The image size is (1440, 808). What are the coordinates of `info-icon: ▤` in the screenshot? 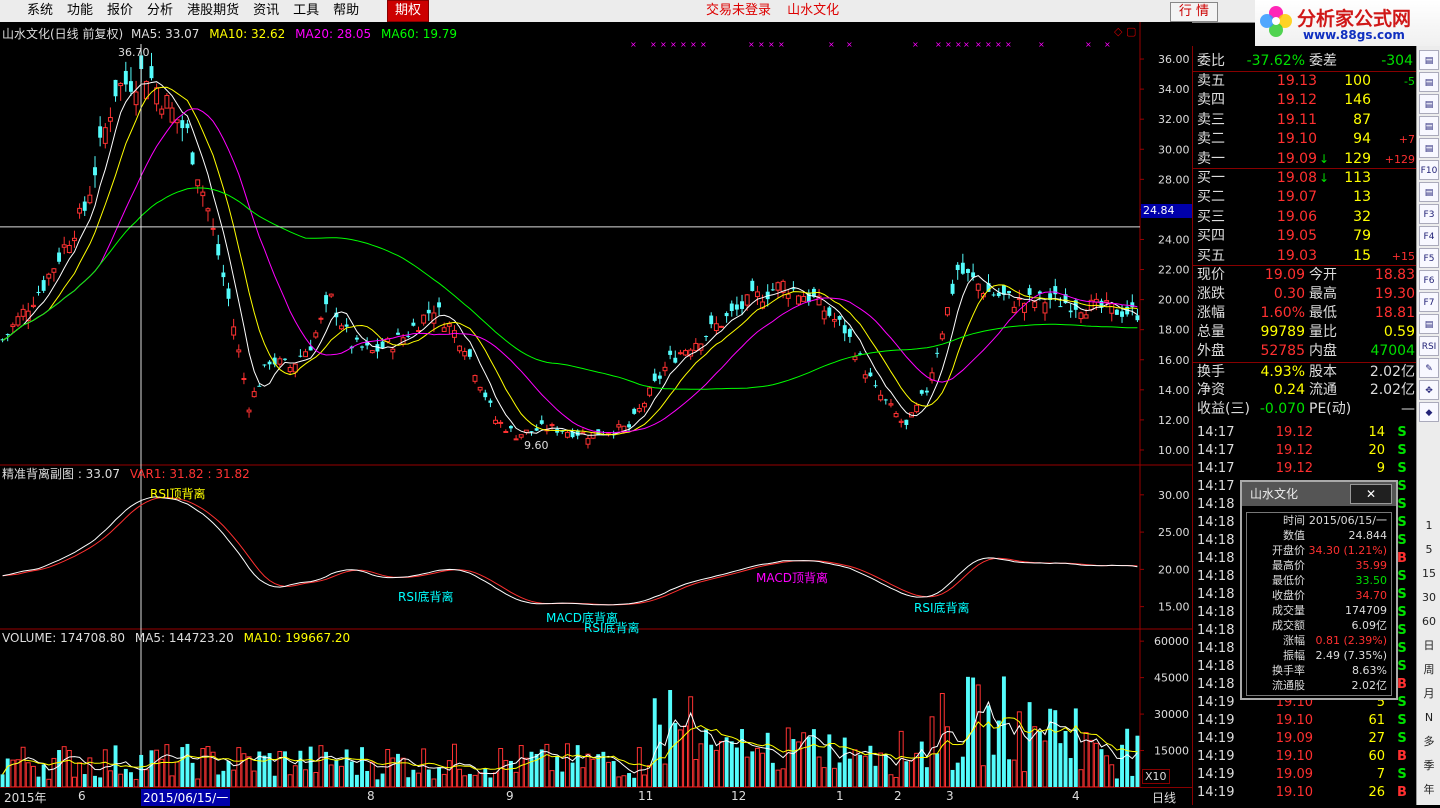 It's located at (1429, 192).